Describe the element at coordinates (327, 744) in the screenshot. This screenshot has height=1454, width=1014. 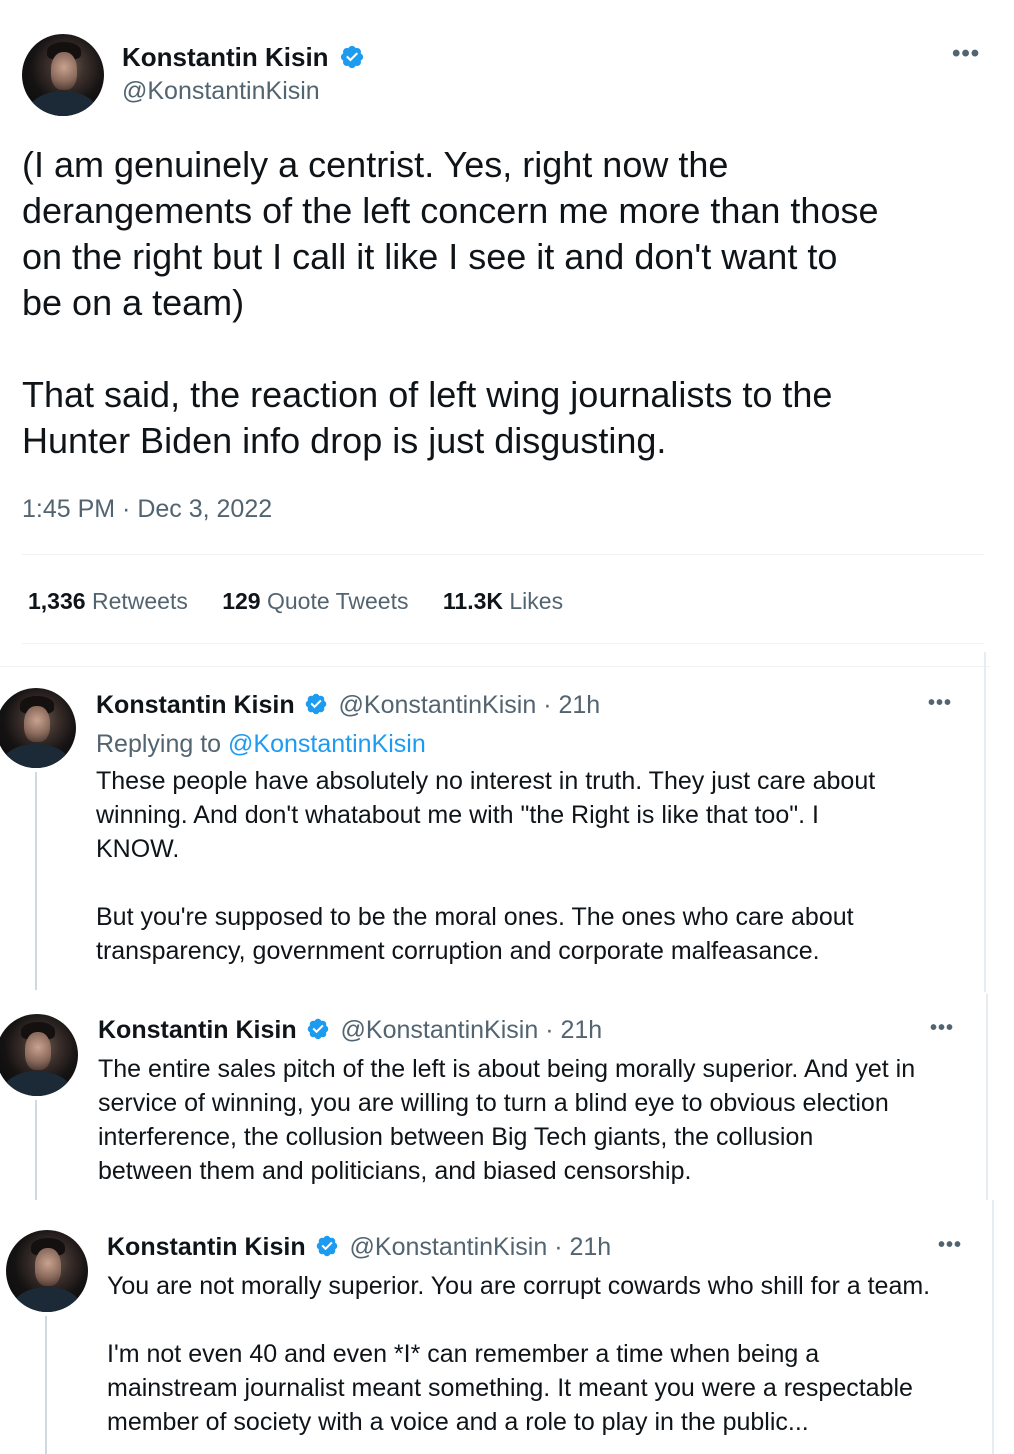
I see `replying-to-handle: @KonstantinKisin` at that location.